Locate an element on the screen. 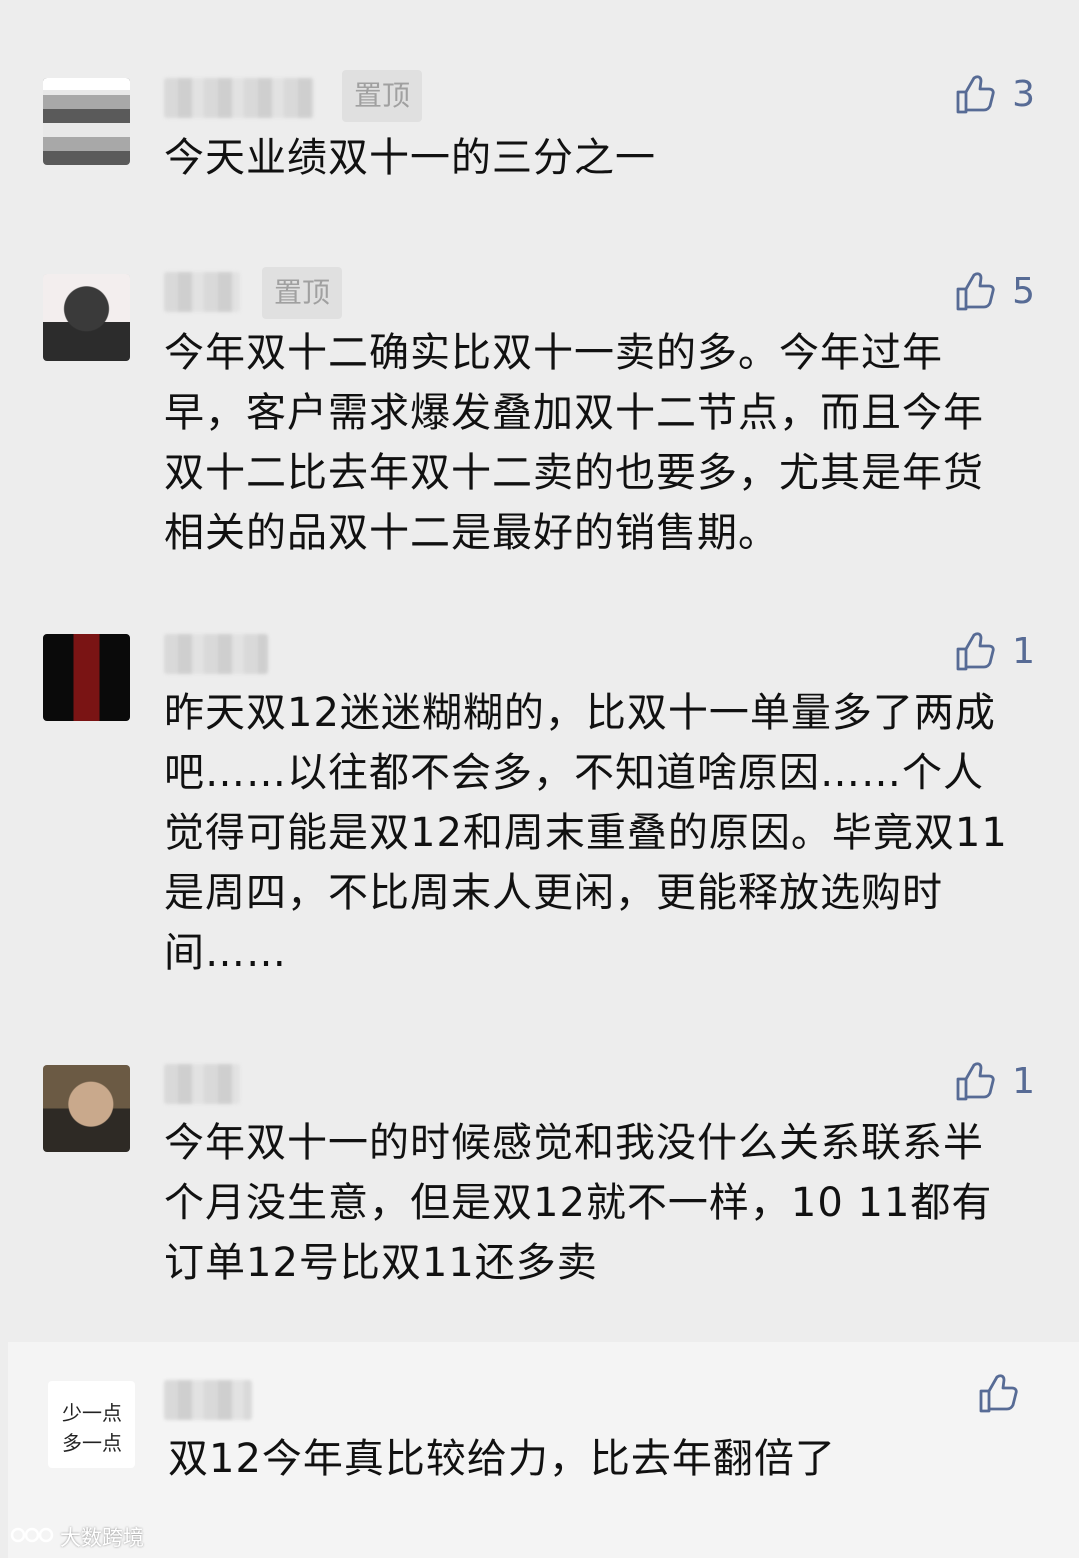  like-count: 5 is located at coordinates (1023, 291).